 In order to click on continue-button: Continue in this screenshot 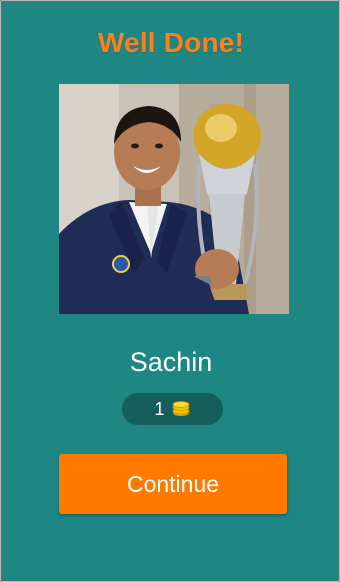, I will do `click(173, 484)`.